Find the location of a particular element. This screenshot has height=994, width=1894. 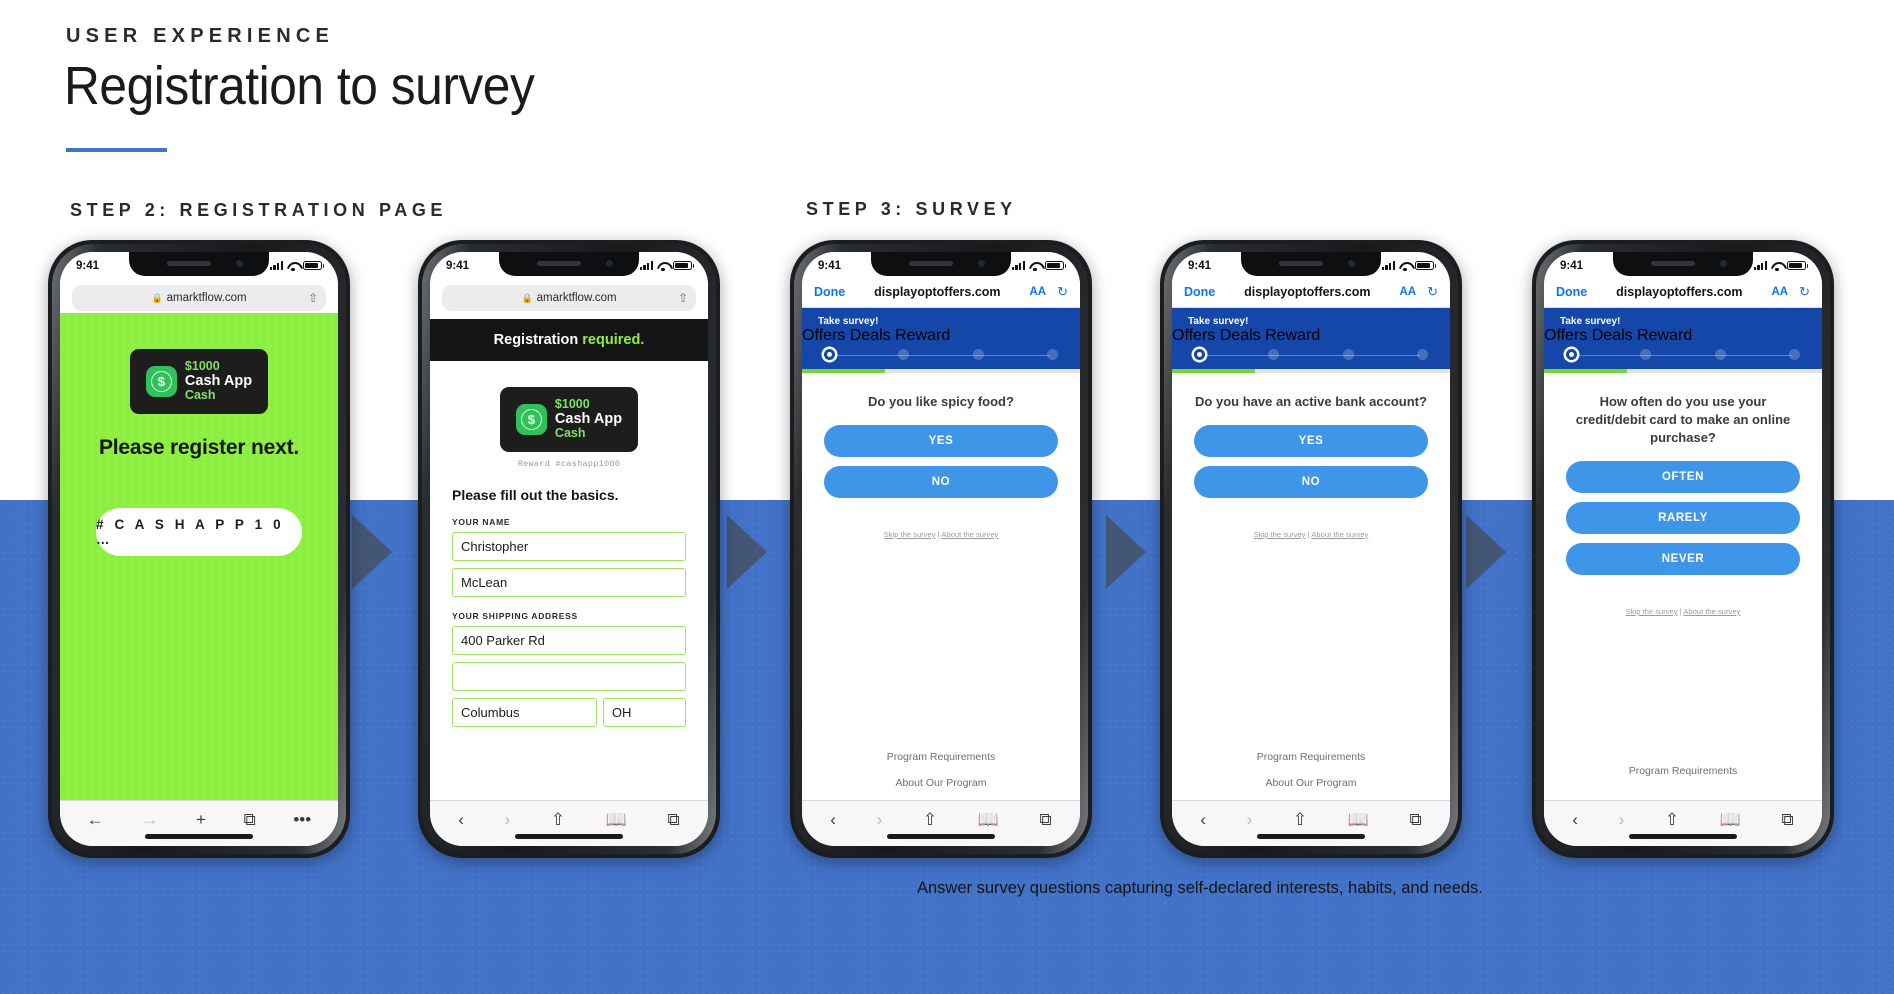

status-time: 9:41 is located at coordinates (1200, 265).